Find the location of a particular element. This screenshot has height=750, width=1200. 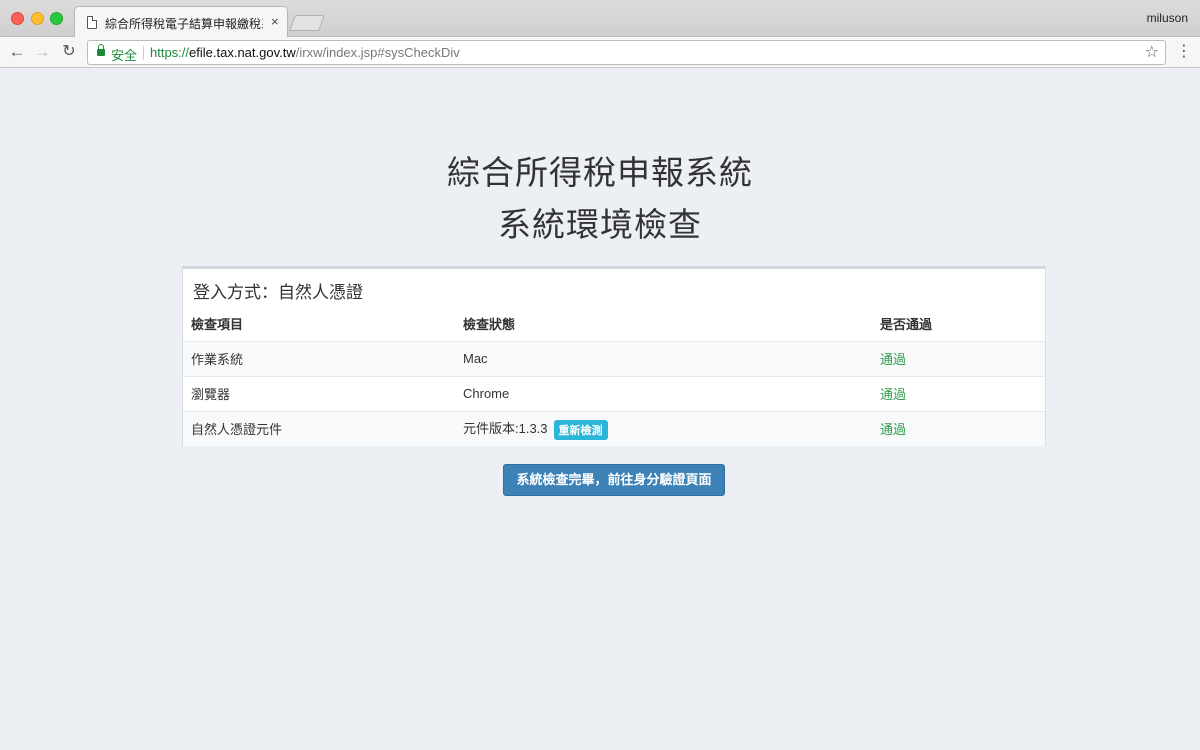

table-row: 作業系統 Mac 通過 is located at coordinates (614, 358).